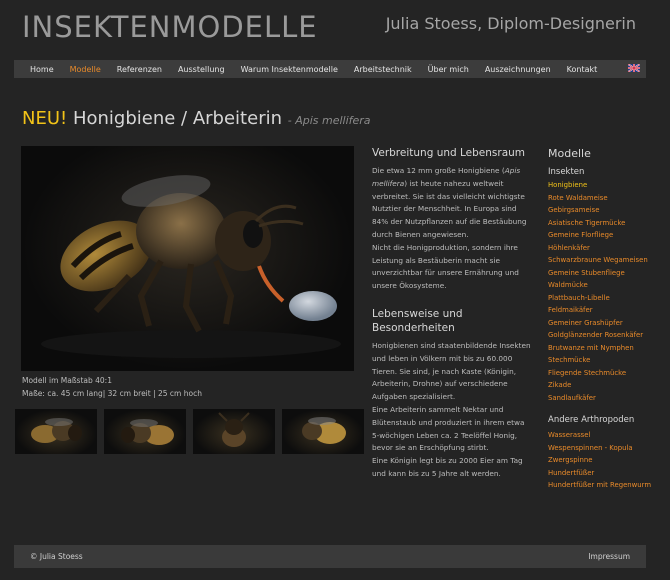  Describe the element at coordinates (603, 485) in the screenshot. I see `arthropoden-link: Hundertfüßer mit Regenwurm` at that location.